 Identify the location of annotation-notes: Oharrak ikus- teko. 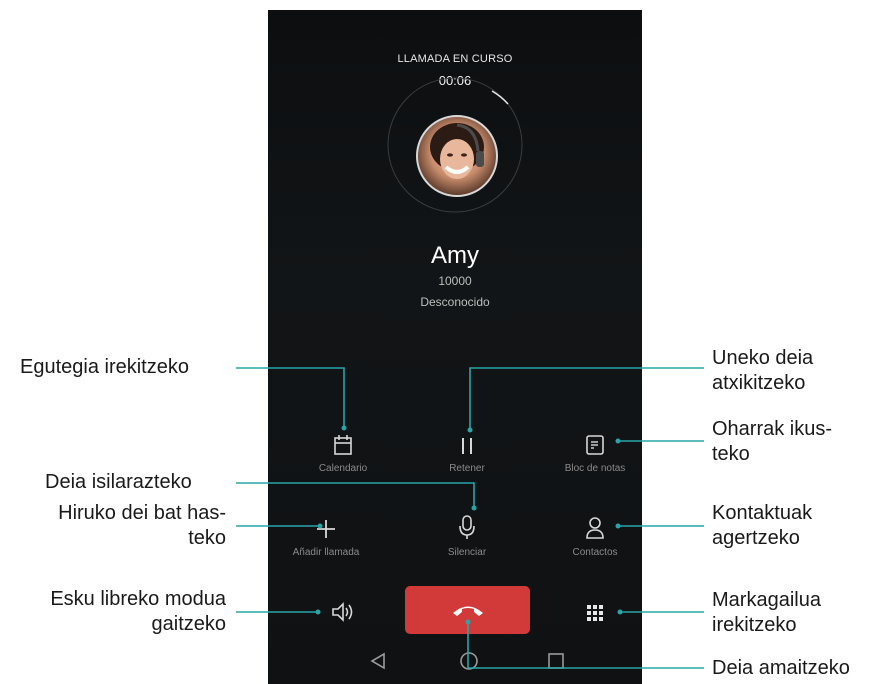
(772, 442).